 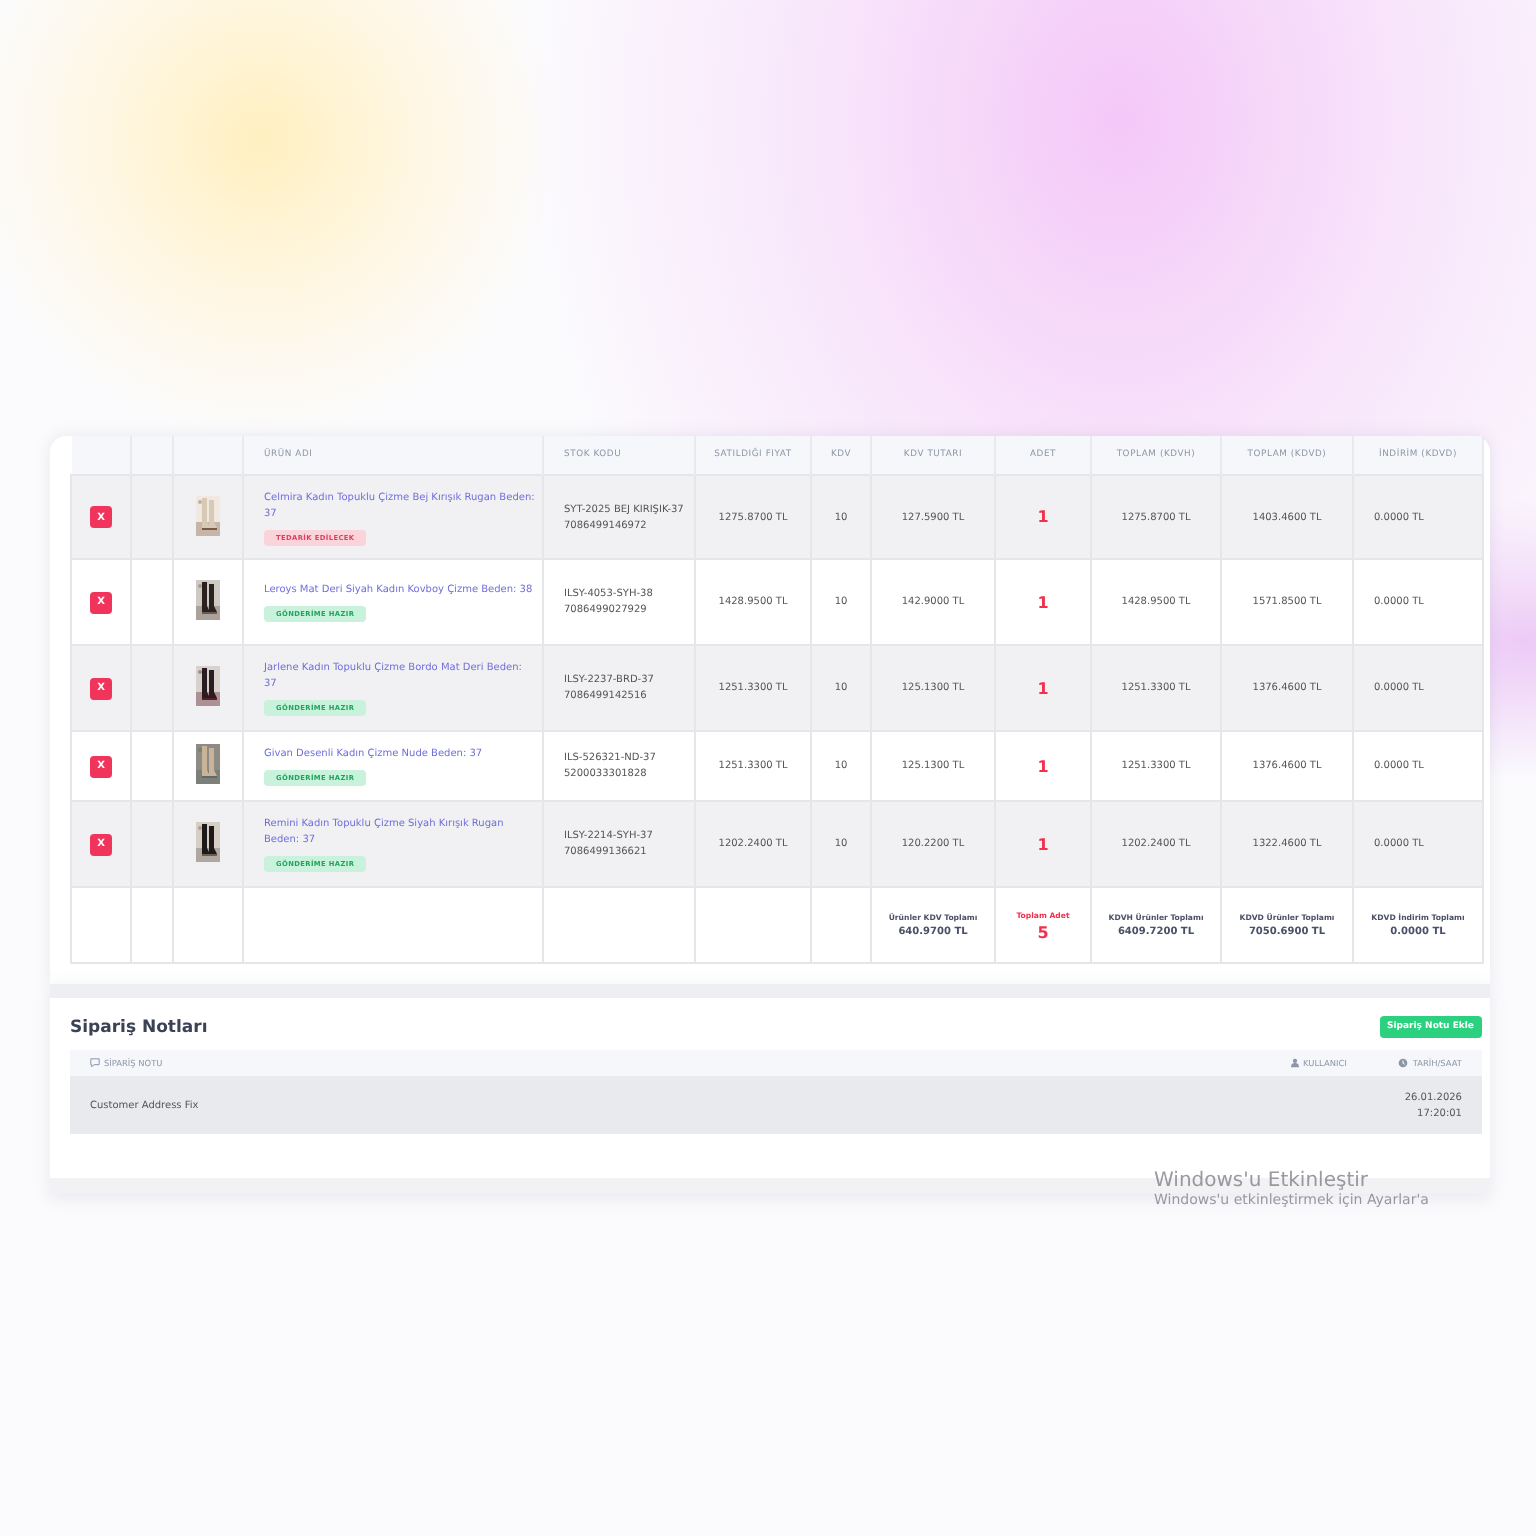 What do you see at coordinates (95, 1063) in the screenshot?
I see `comment-icon` at bounding box center [95, 1063].